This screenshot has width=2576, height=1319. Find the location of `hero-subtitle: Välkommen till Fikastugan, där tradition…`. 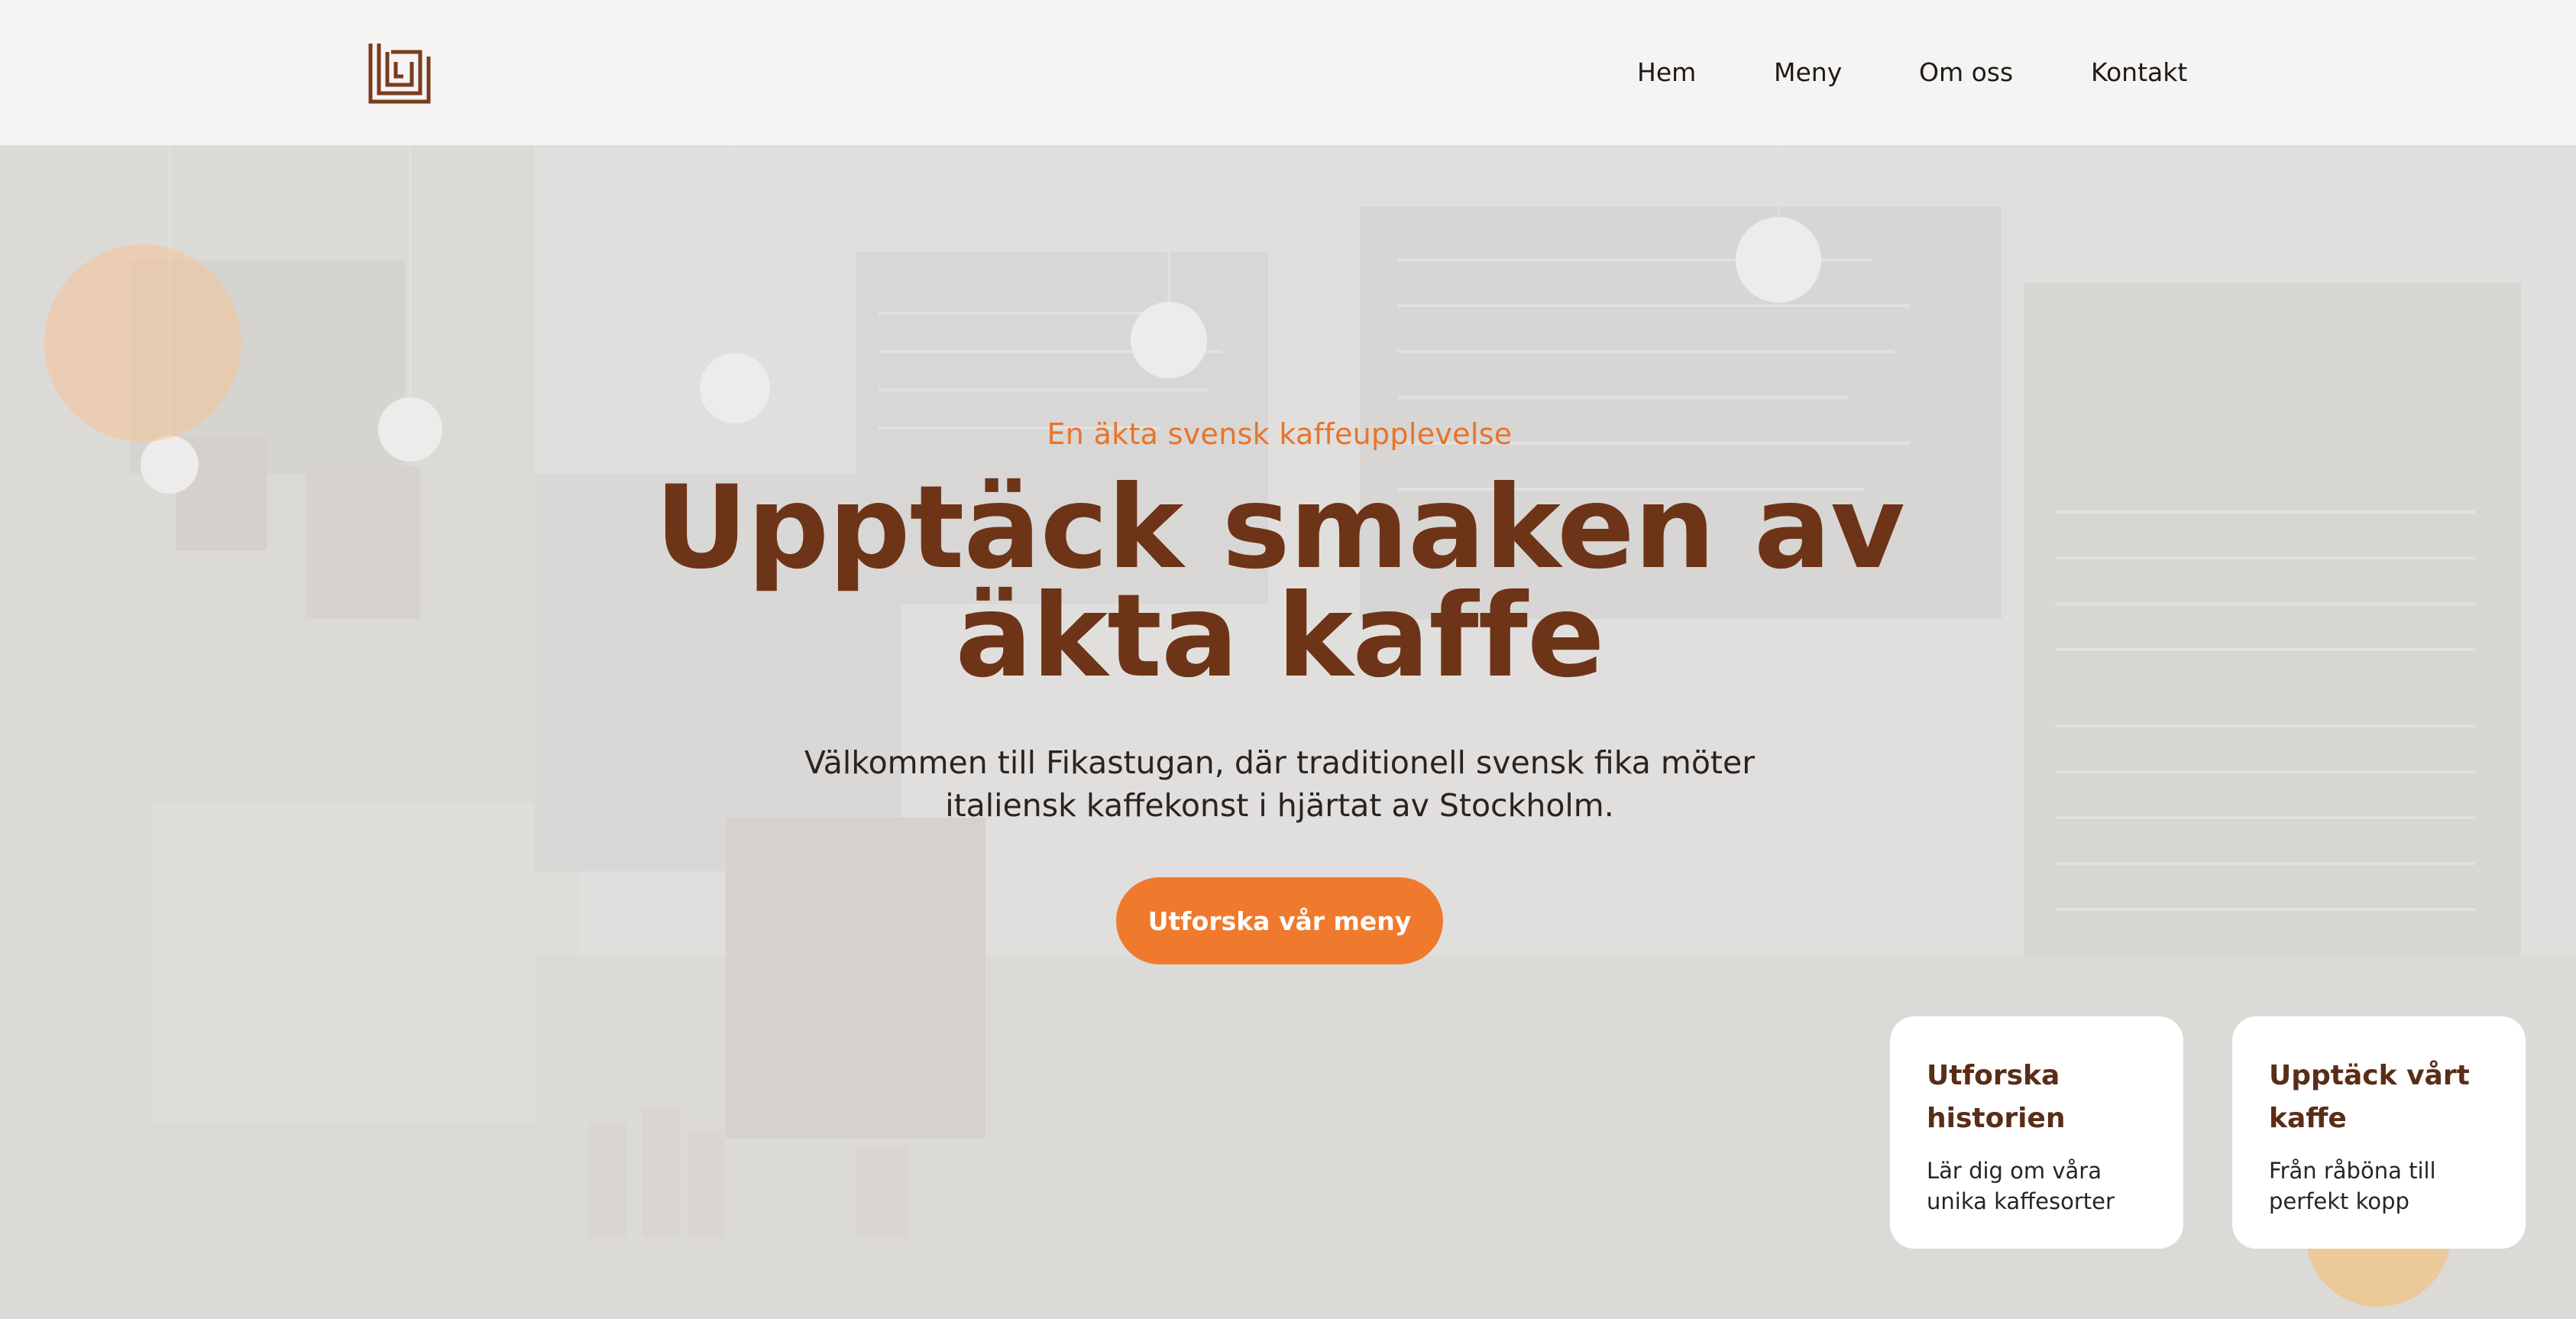

hero-subtitle: Välkommen till Fikastugan, där tradition… is located at coordinates (1279, 784).